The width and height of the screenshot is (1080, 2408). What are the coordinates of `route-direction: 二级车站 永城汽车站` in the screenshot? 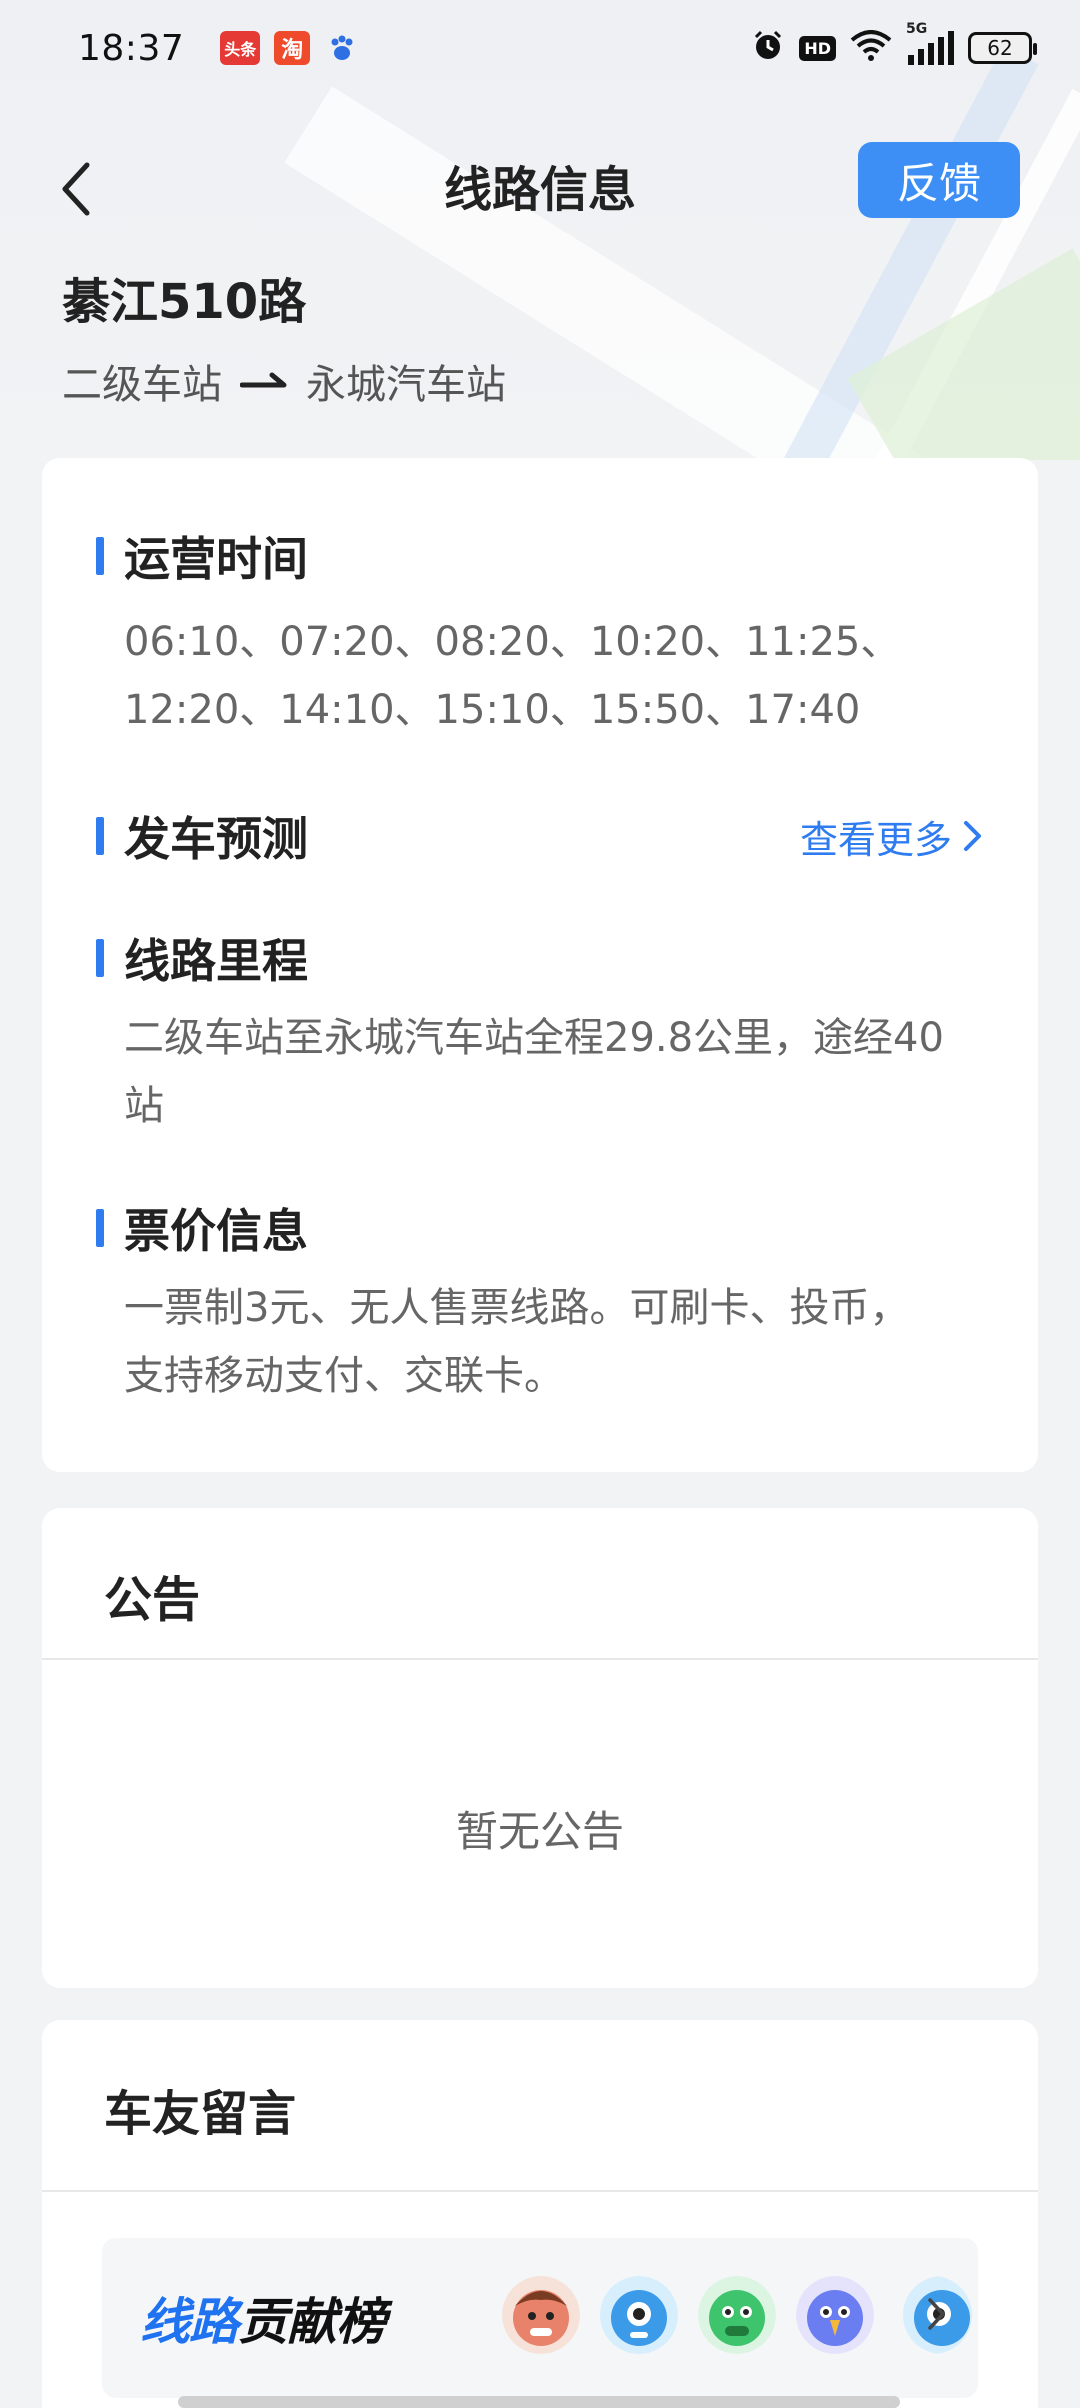 It's located at (284, 381).